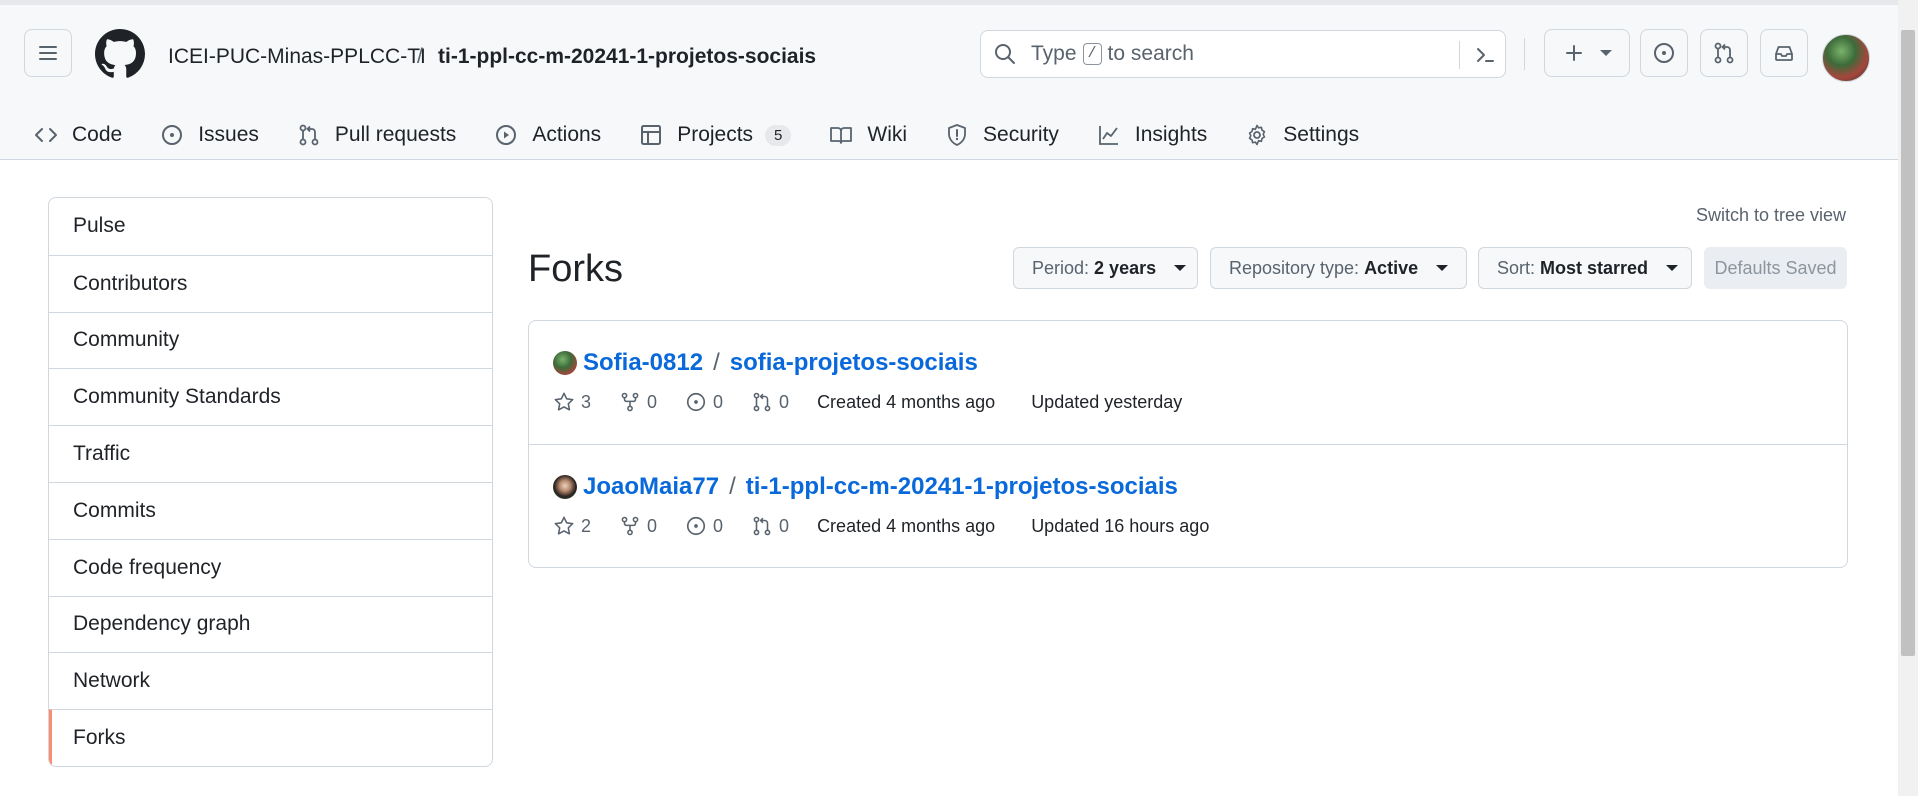  What do you see at coordinates (627, 57) in the screenshot?
I see `repo-link: ti-1-ppl-cc-m-20241-1-projetos-sociais` at bounding box center [627, 57].